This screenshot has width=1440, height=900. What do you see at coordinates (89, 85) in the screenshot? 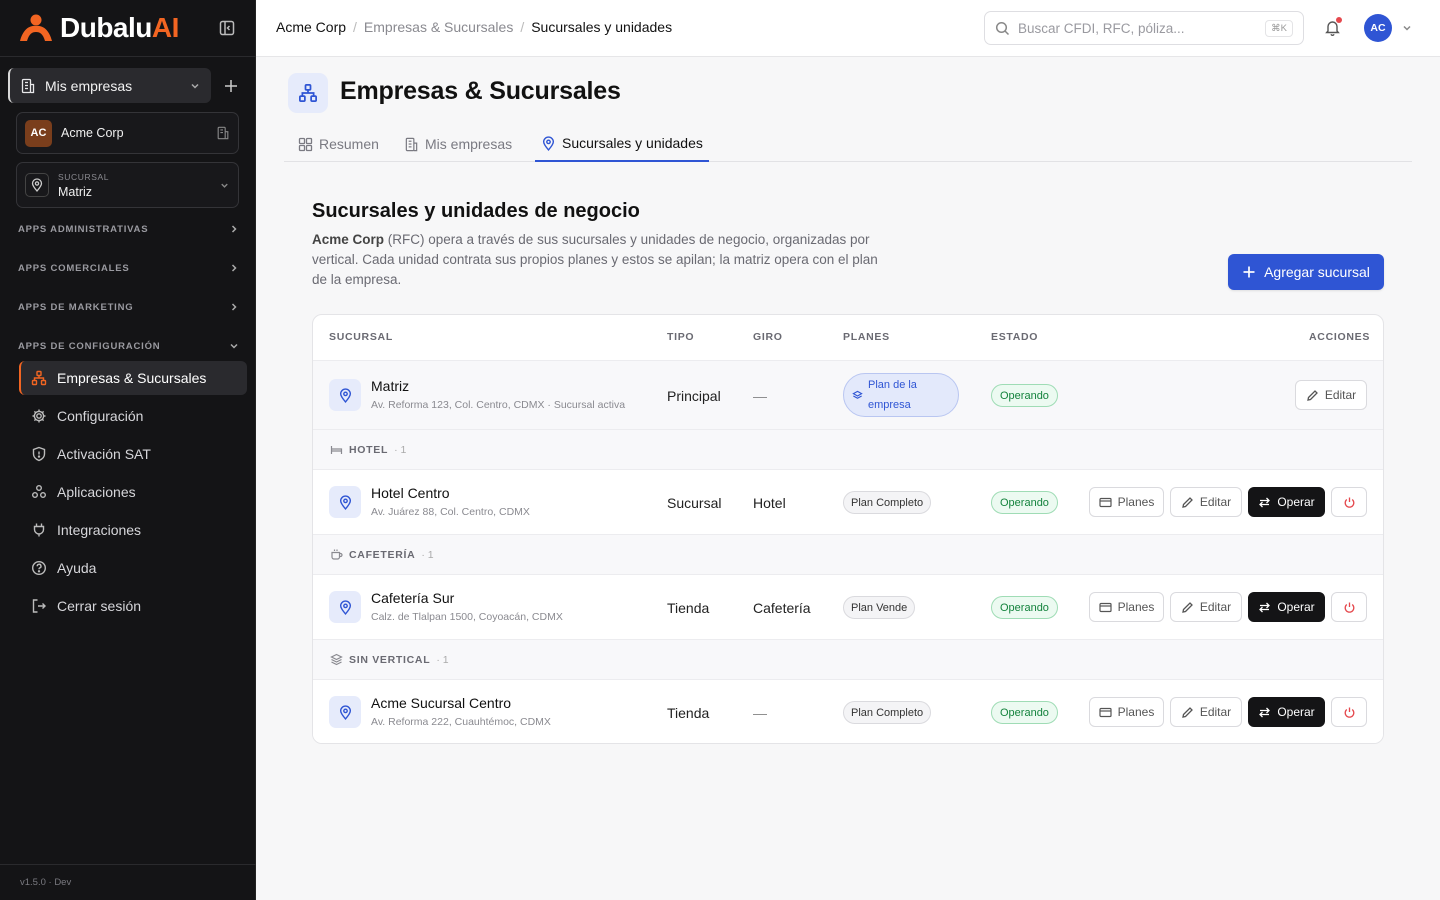
I see `workspace-label: Mis empresas` at bounding box center [89, 85].